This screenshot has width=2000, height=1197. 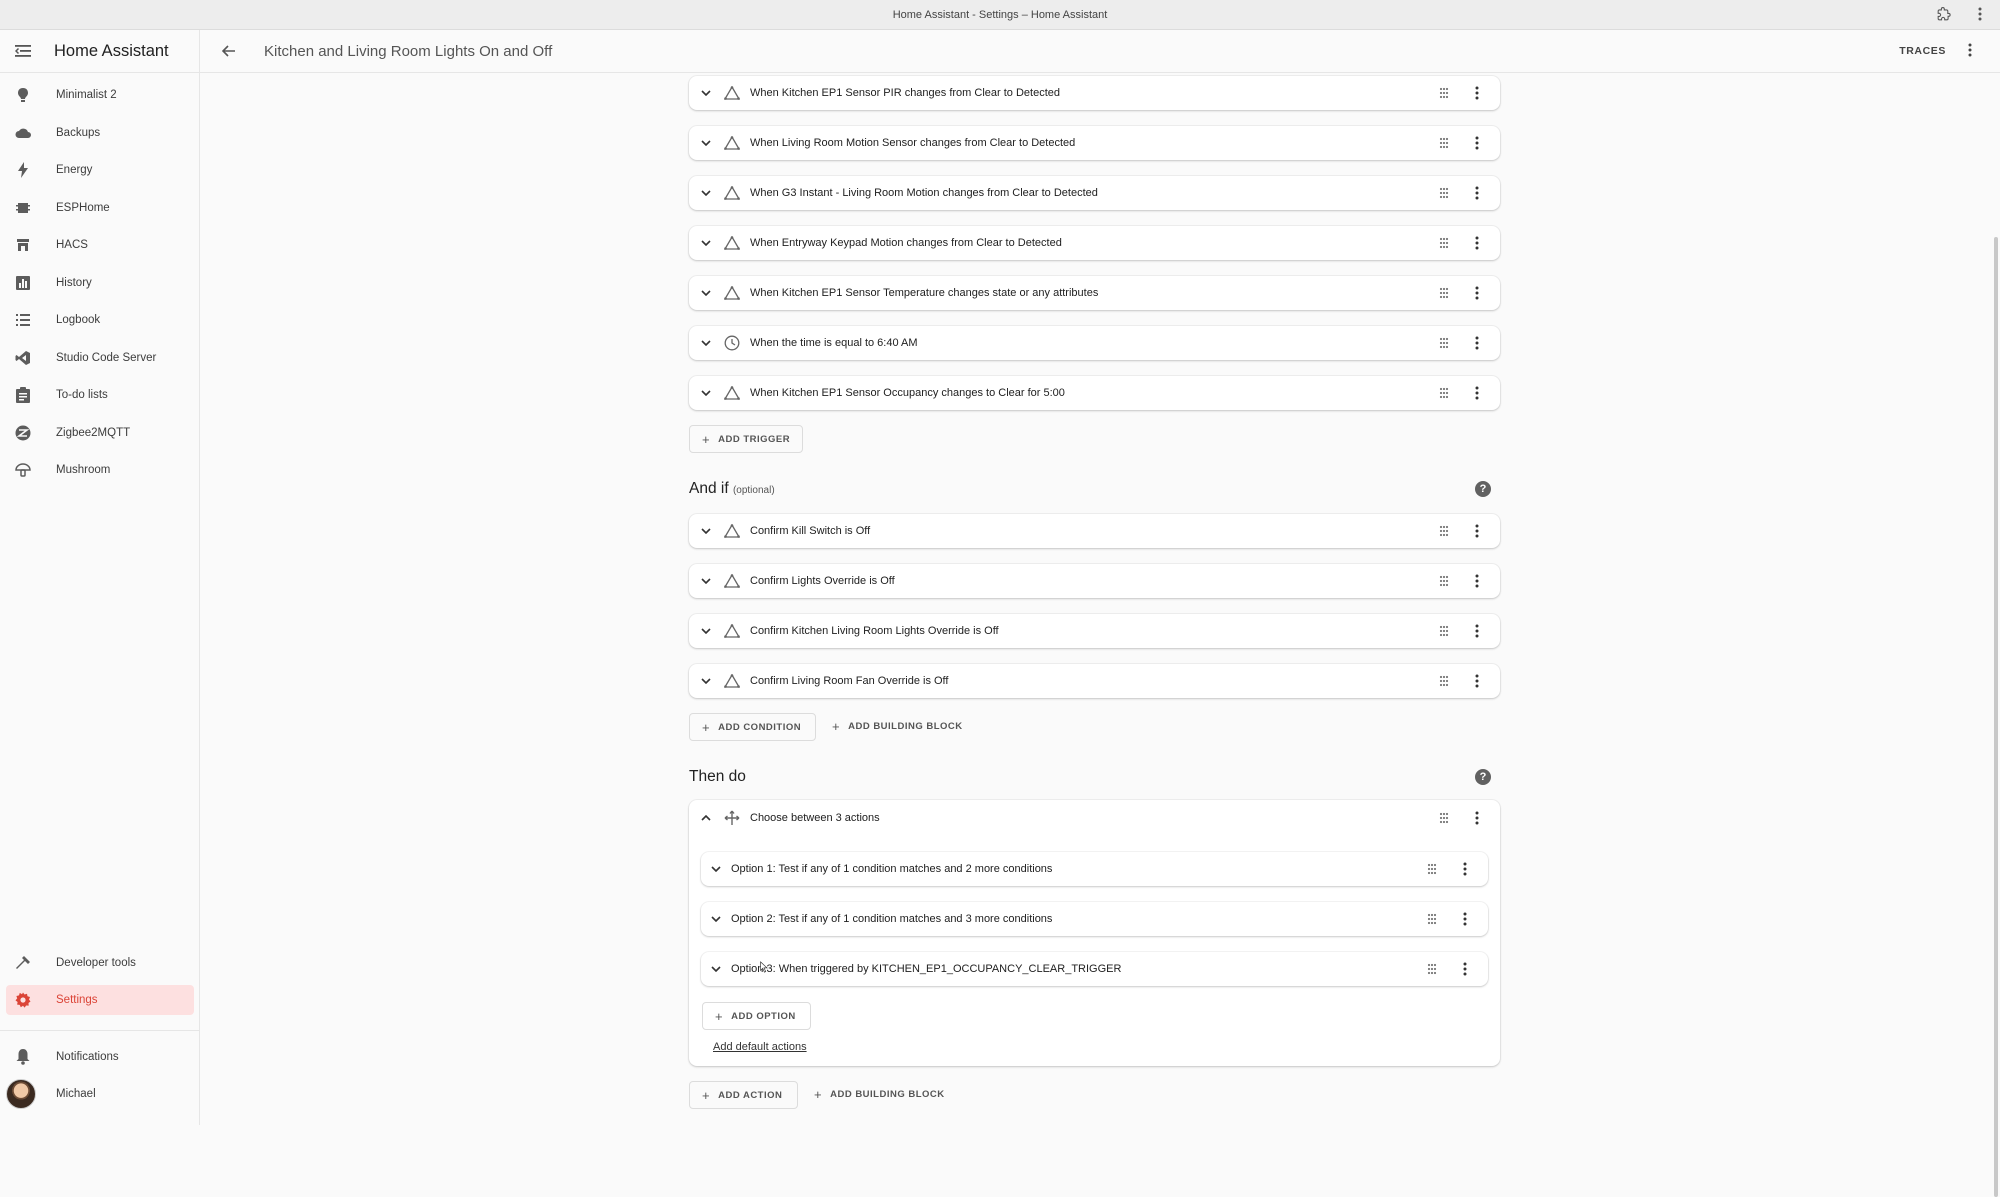 I want to click on sidebar-item-esphome: ESPHome, so click(x=100, y=208).